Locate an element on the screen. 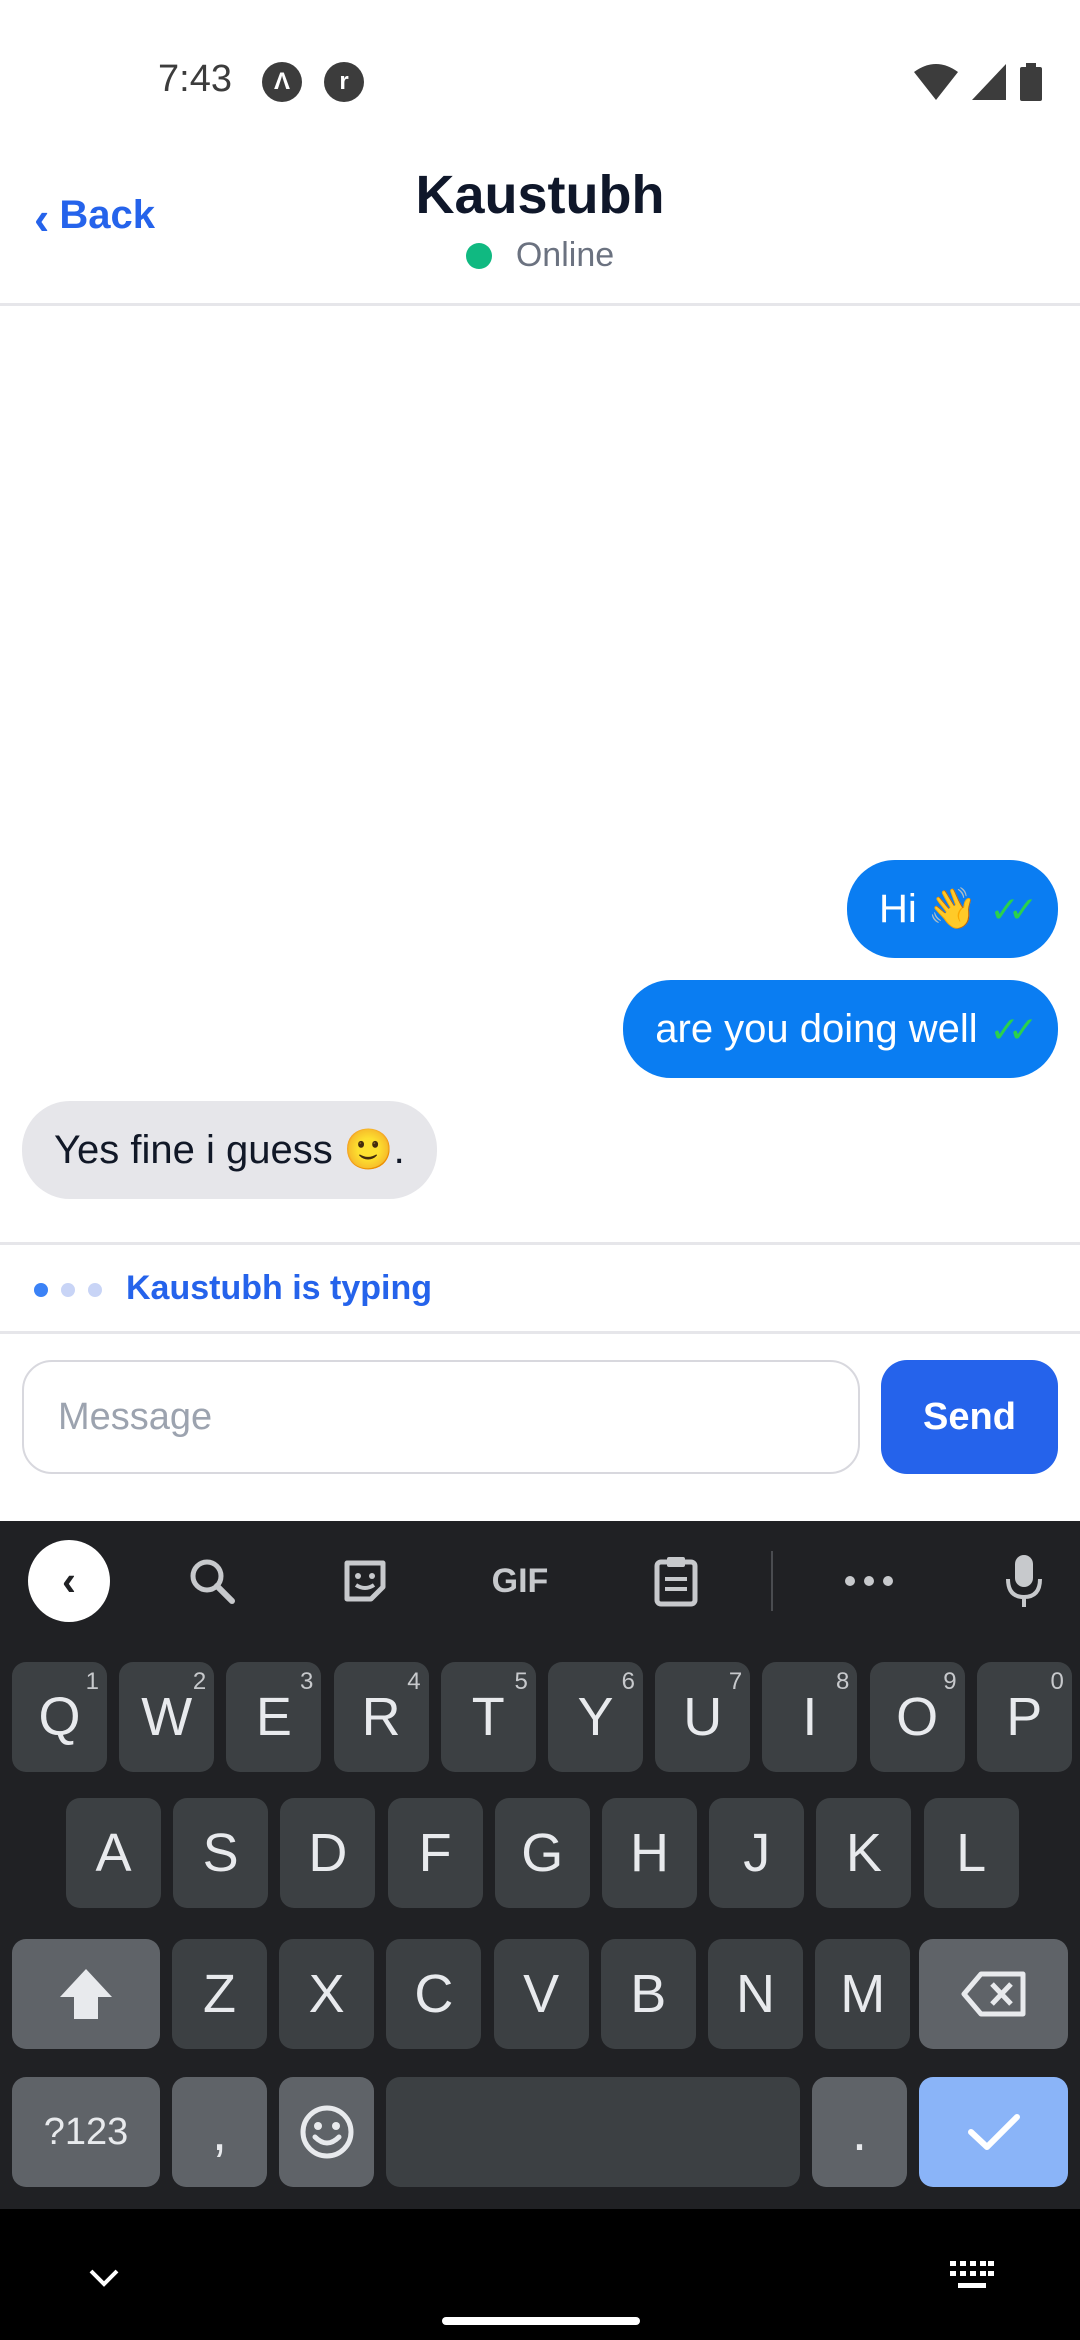 Image resolution: width=1080 pixels, height=2340 pixels. key-a: A is located at coordinates (113, 1853).